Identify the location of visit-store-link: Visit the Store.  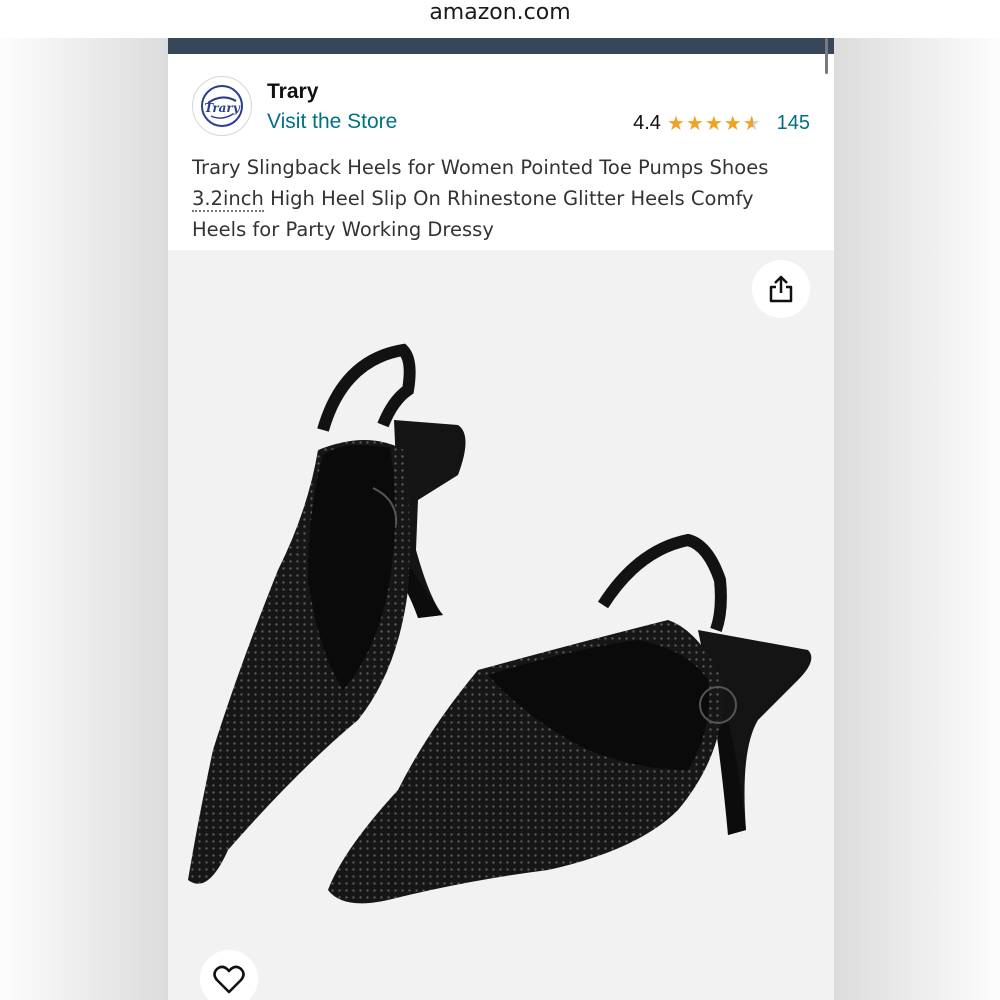
(332, 122).